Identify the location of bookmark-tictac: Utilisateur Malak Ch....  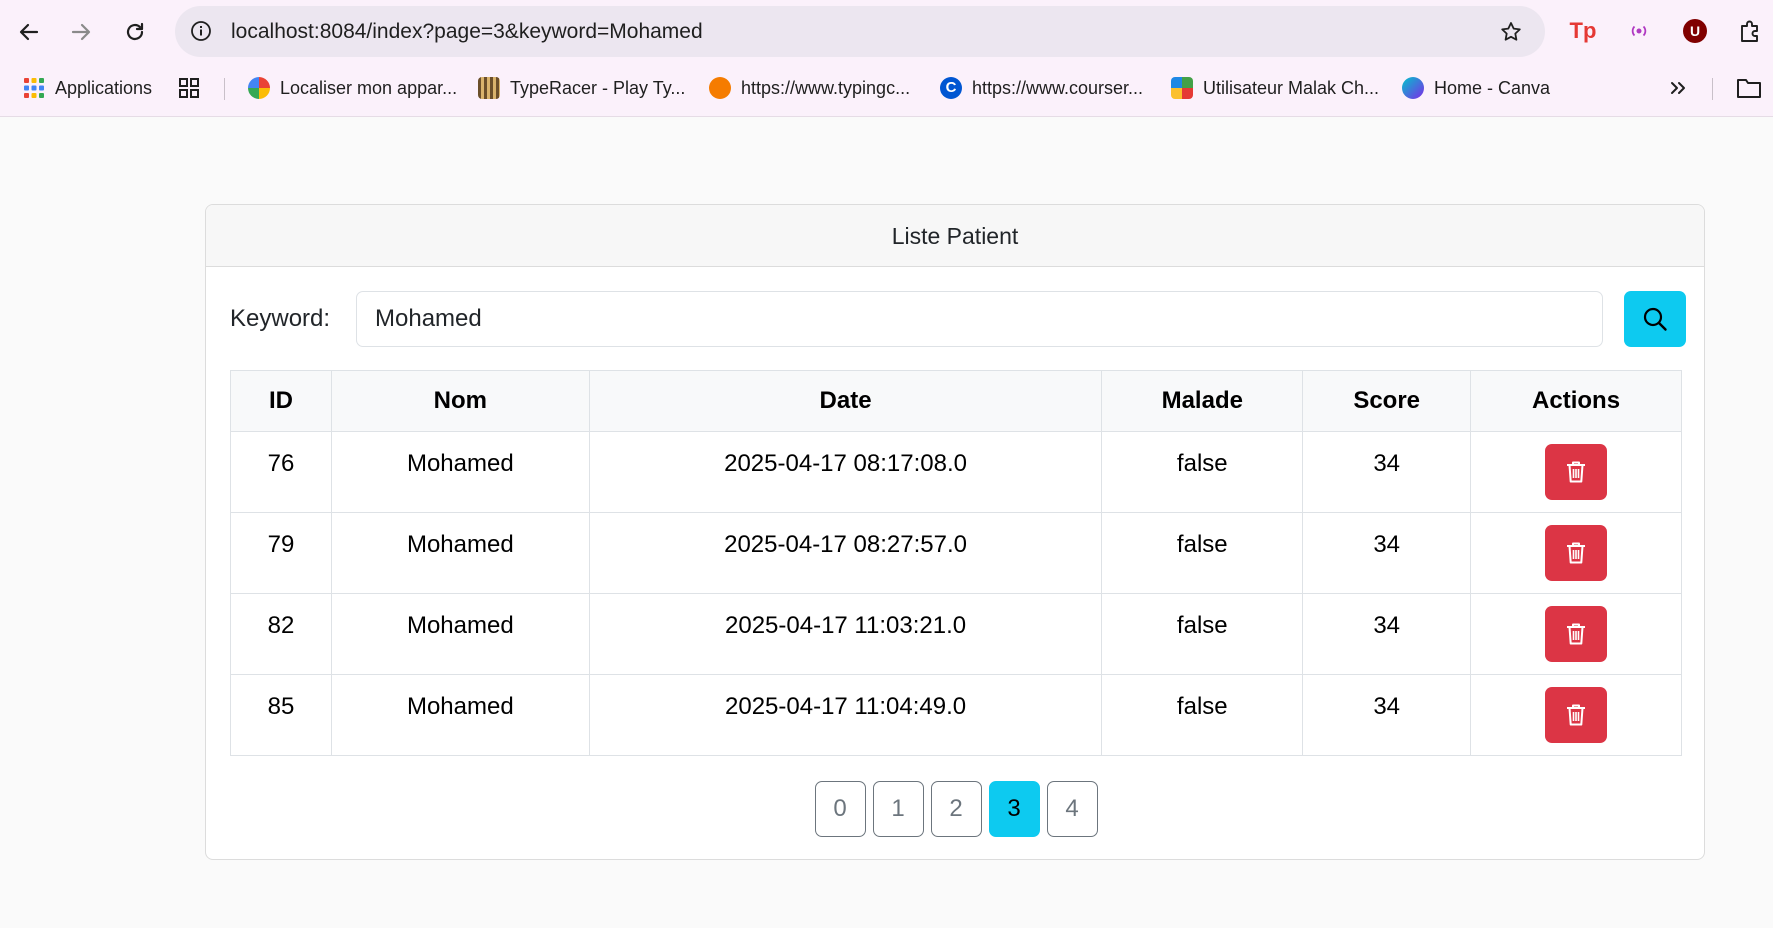
(1275, 88).